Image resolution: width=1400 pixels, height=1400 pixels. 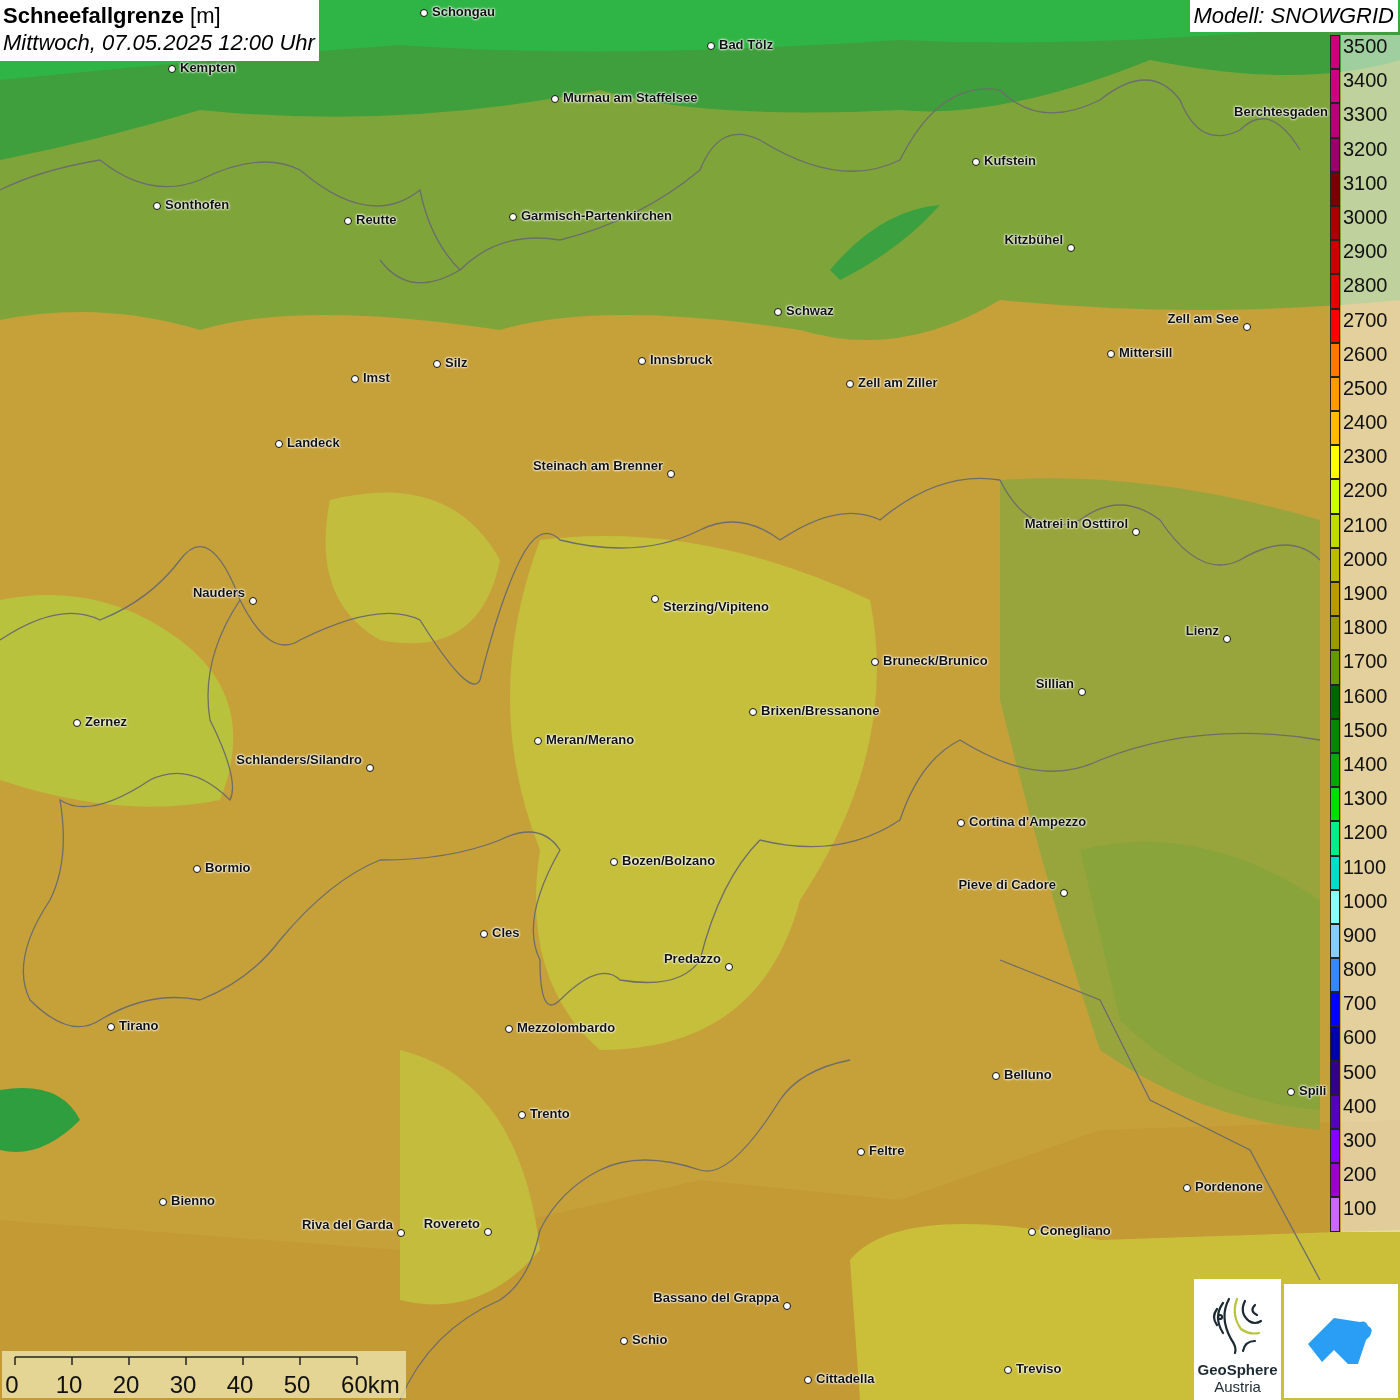 I want to click on legend-label: 2000, so click(x=1365, y=559).